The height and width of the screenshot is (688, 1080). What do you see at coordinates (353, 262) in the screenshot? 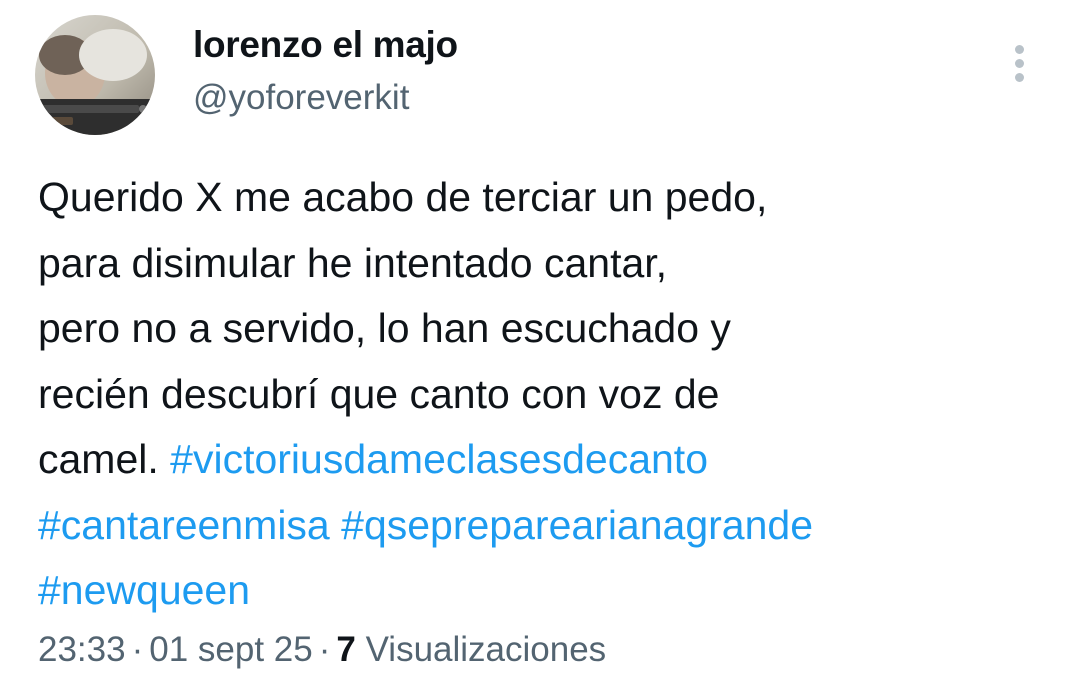
I see `tweet-text-line: para disimular he intentado cantar,` at bounding box center [353, 262].